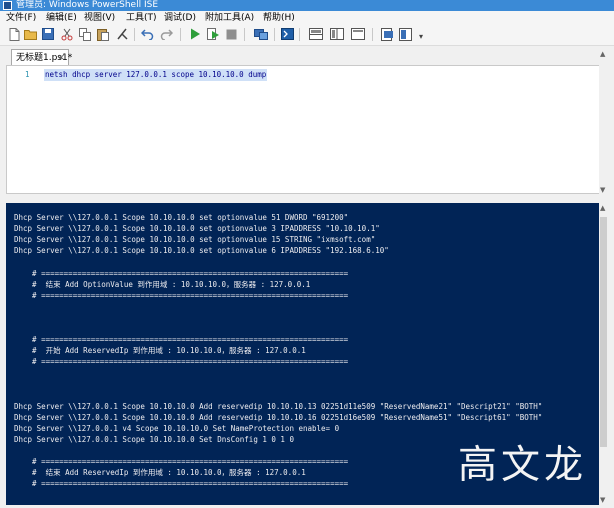 The width and height of the screenshot is (614, 508). Describe the element at coordinates (180, 18) in the screenshot. I see `menu-debug: 调试(D)` at that location.